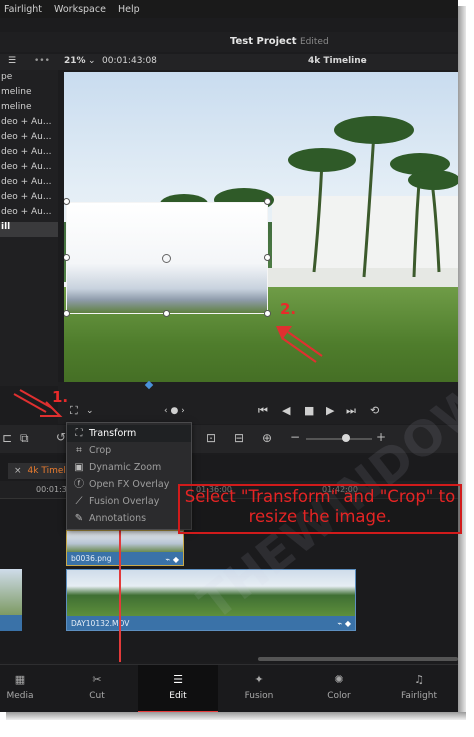 Image resolution: width=474 pixels, height=737 pixels. What do you see at coordinates (168, 371) in the screenshot?
I see `annotation-arrows` at bounding box center [168, 371].